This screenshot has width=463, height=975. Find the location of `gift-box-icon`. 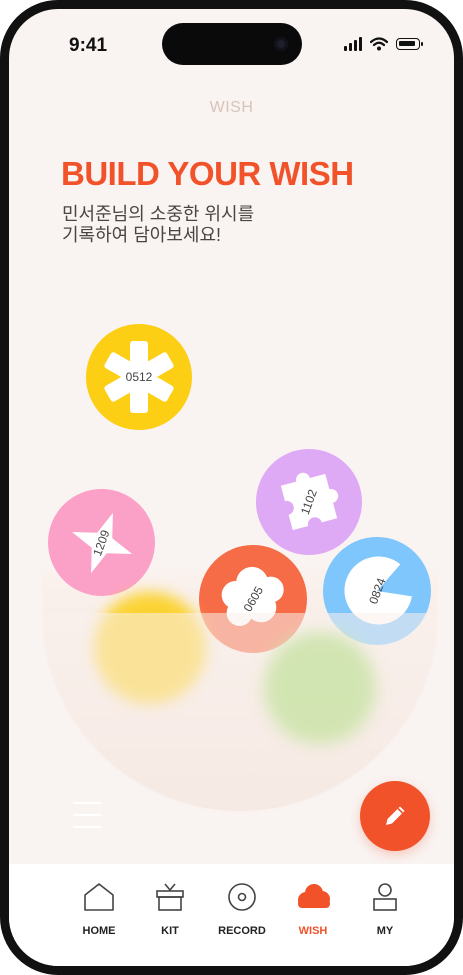

gift-box-icon is located at coordinates (170, 897).